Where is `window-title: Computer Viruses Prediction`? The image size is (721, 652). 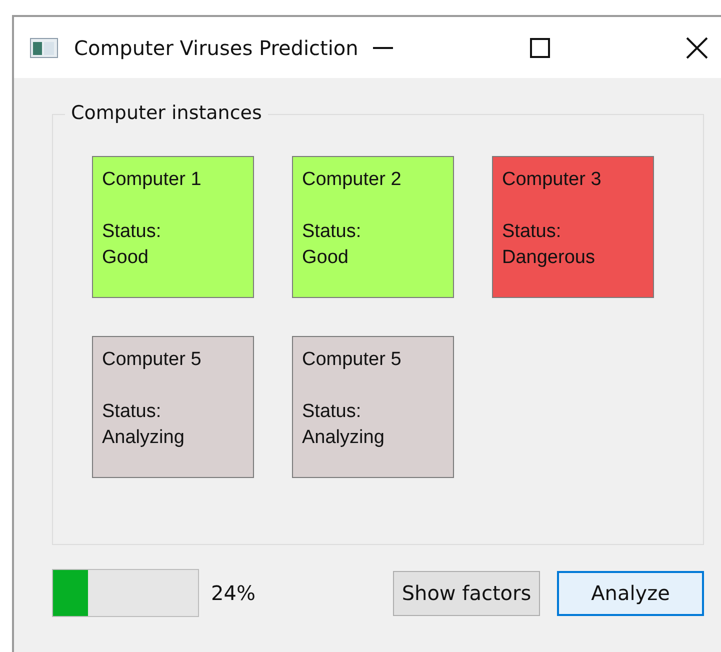 window-title: Computer Viruses Prediction is located at coordinates (217, 48).